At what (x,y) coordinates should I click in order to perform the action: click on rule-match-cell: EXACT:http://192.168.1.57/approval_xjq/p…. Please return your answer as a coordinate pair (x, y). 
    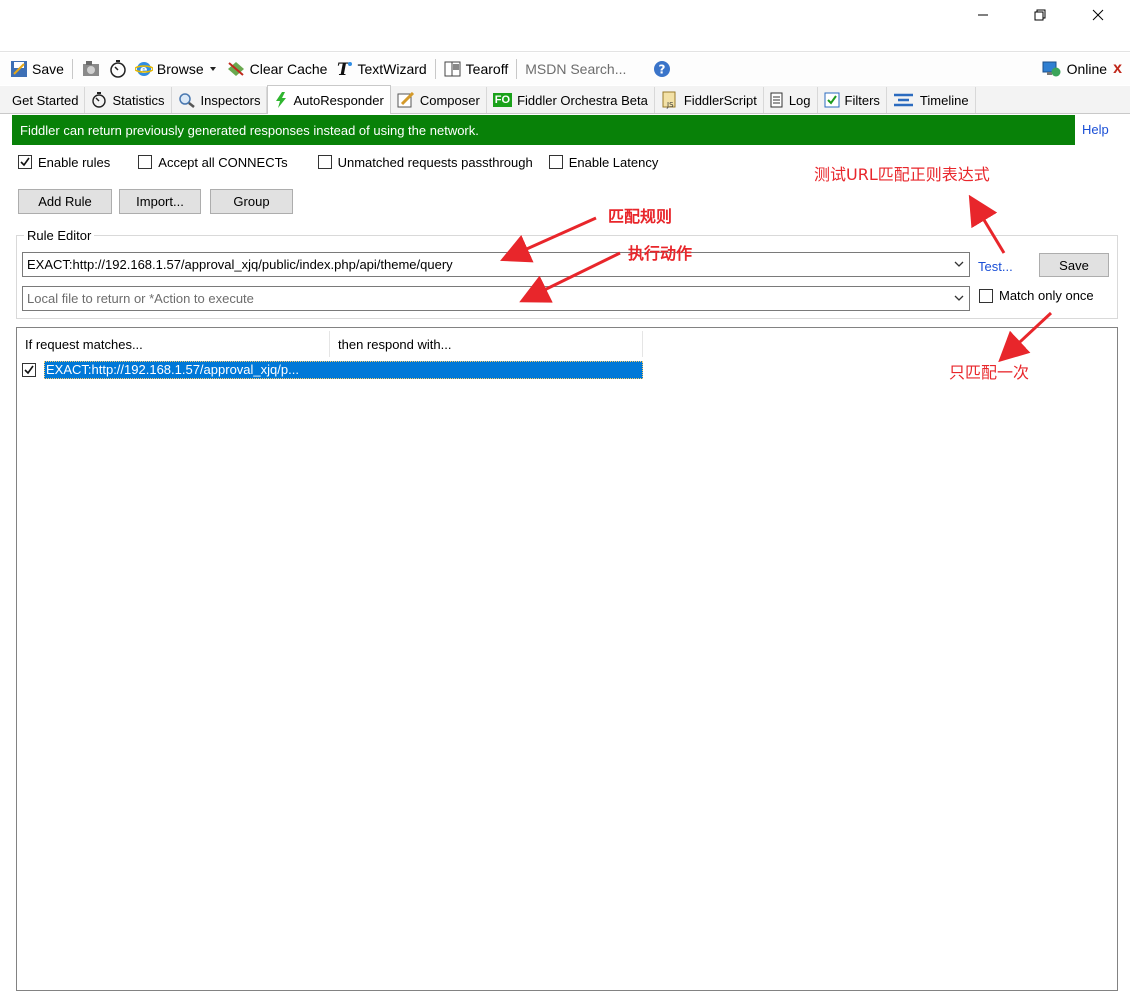
    Looking at the image, I should click on (172, 369).